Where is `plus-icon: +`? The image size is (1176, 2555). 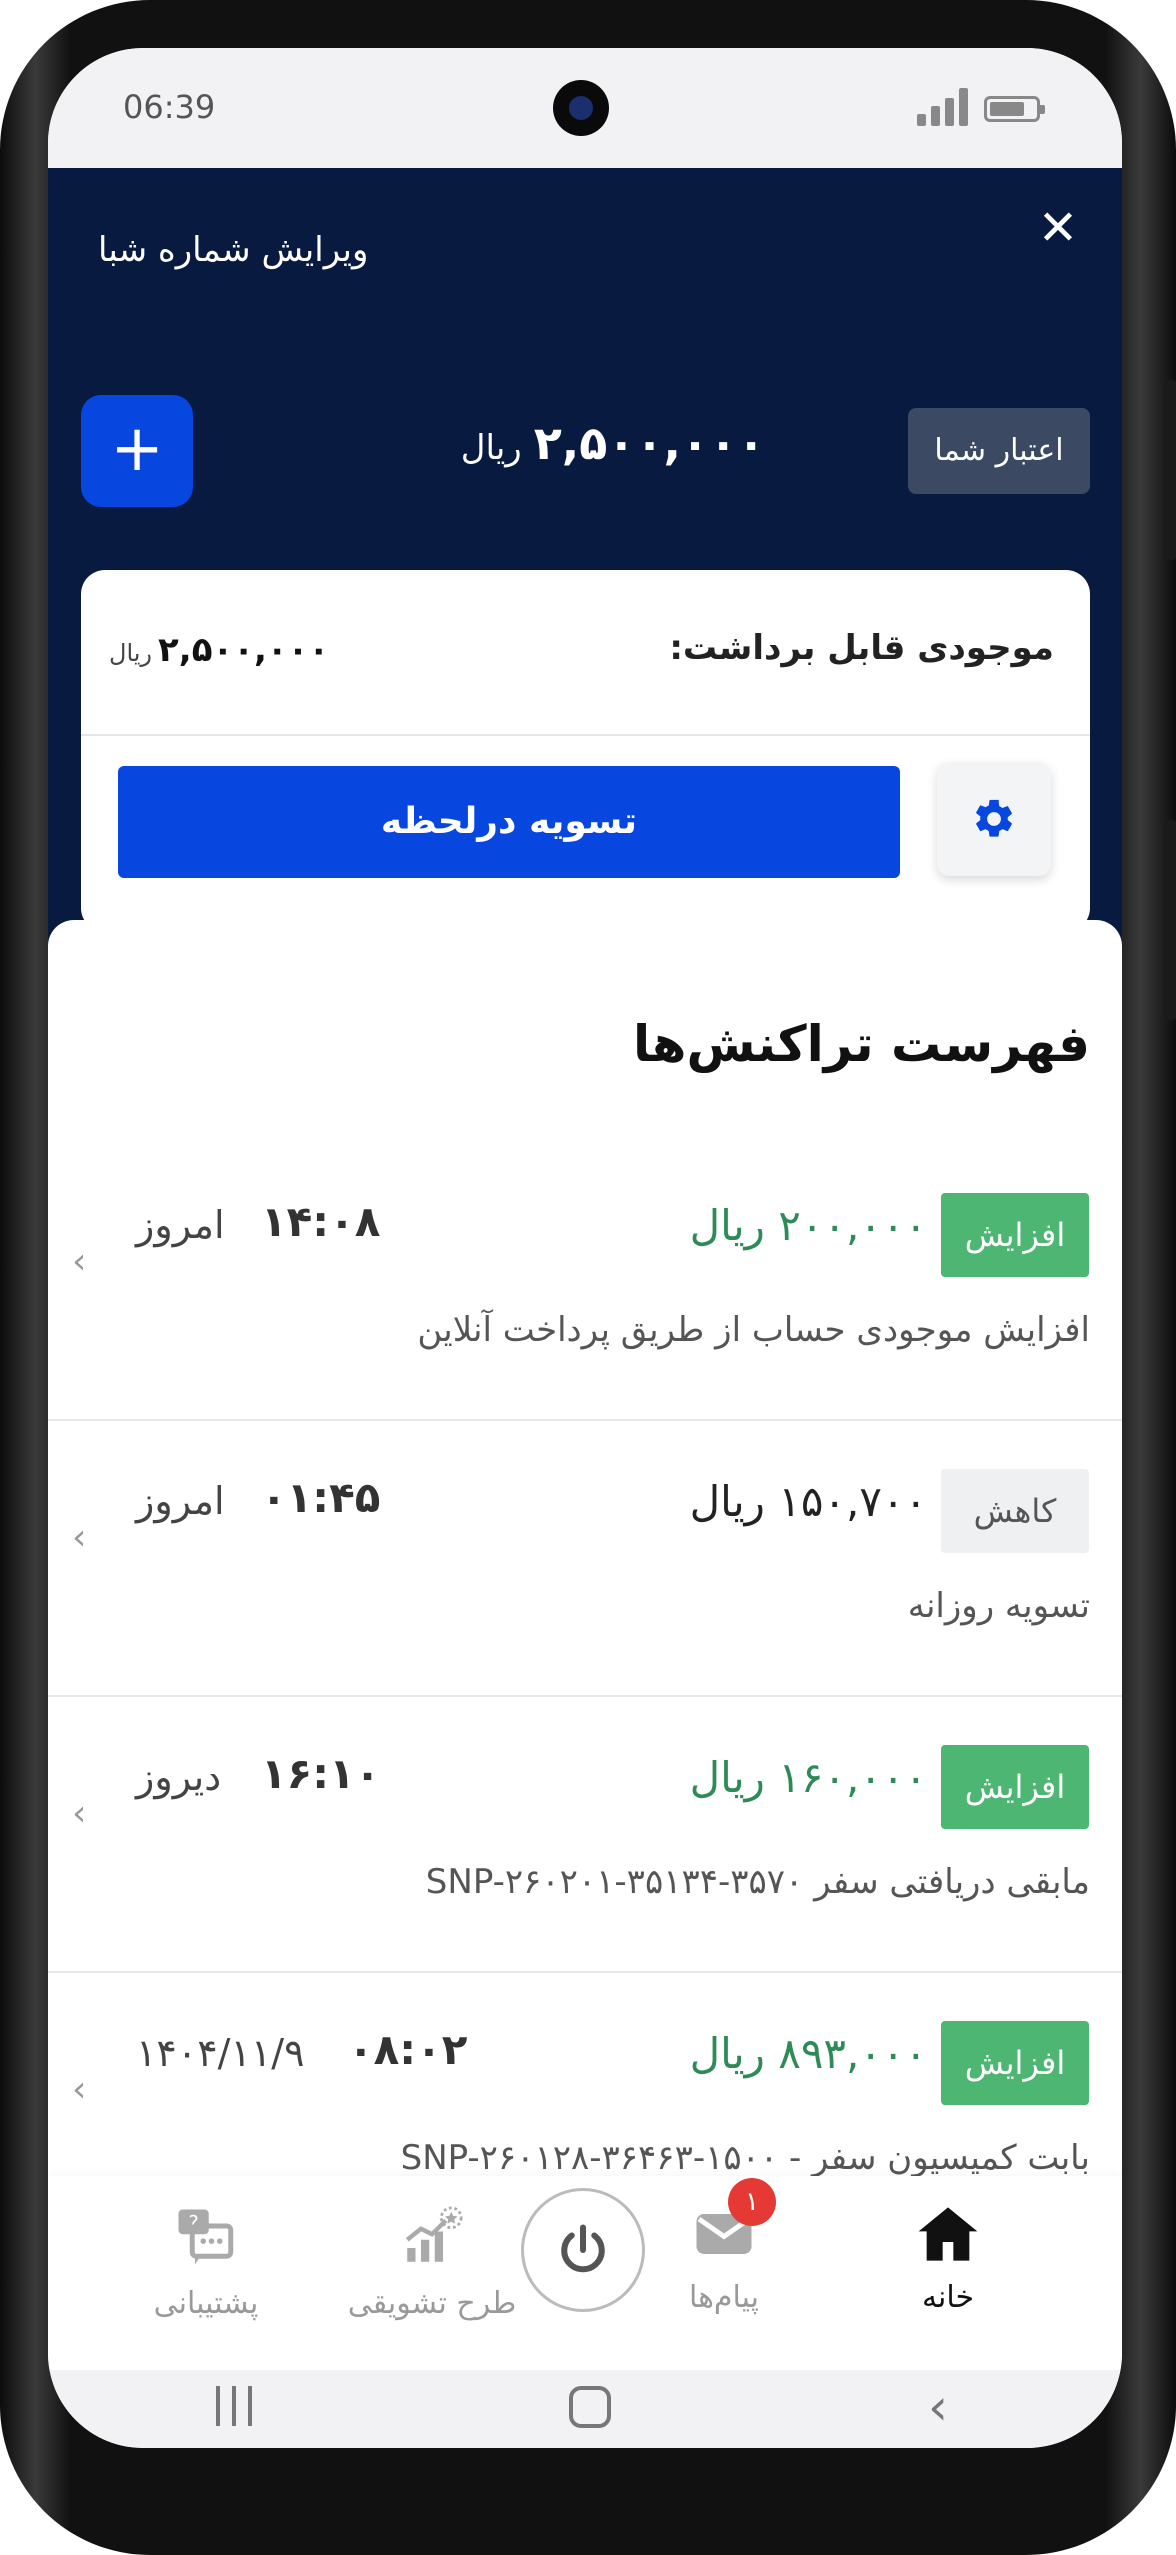 plus-icon: + is located at coordinates (137, 449).